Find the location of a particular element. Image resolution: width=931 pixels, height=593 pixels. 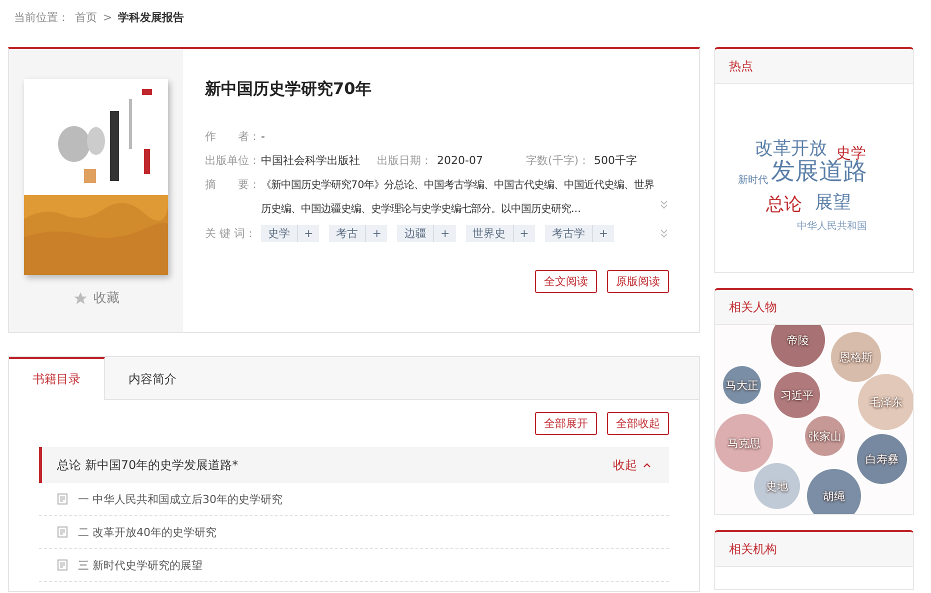

field-label: 作 者： is located at coordinates (233, 136).